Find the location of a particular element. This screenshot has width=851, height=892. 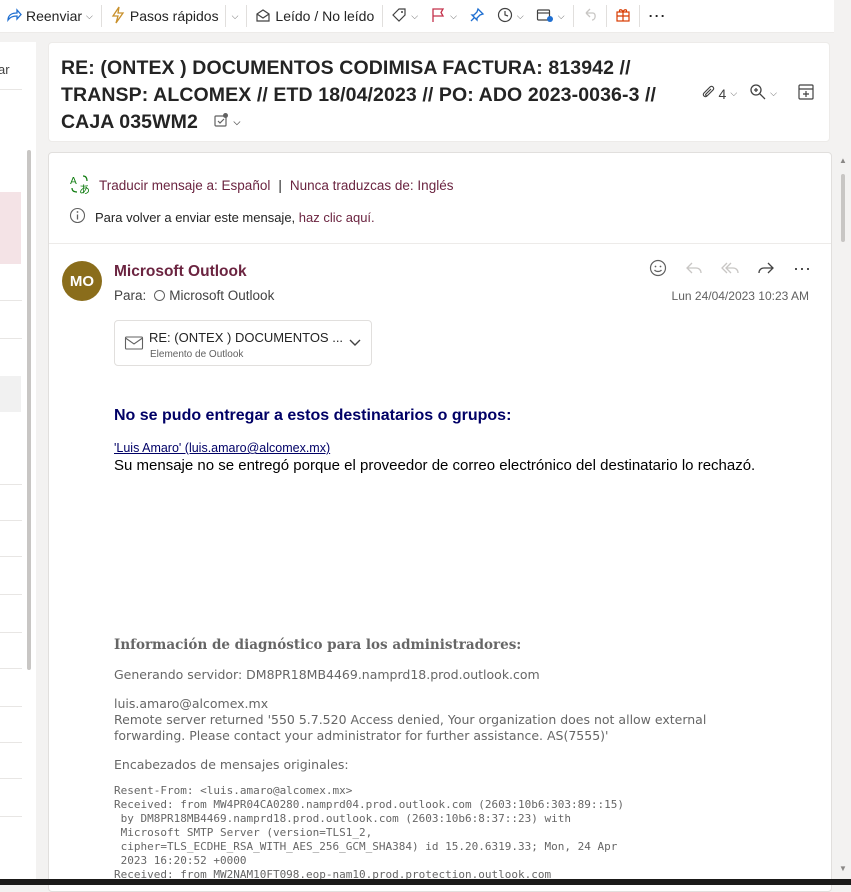

taskbar-edge is located at coordinates (425, 882).